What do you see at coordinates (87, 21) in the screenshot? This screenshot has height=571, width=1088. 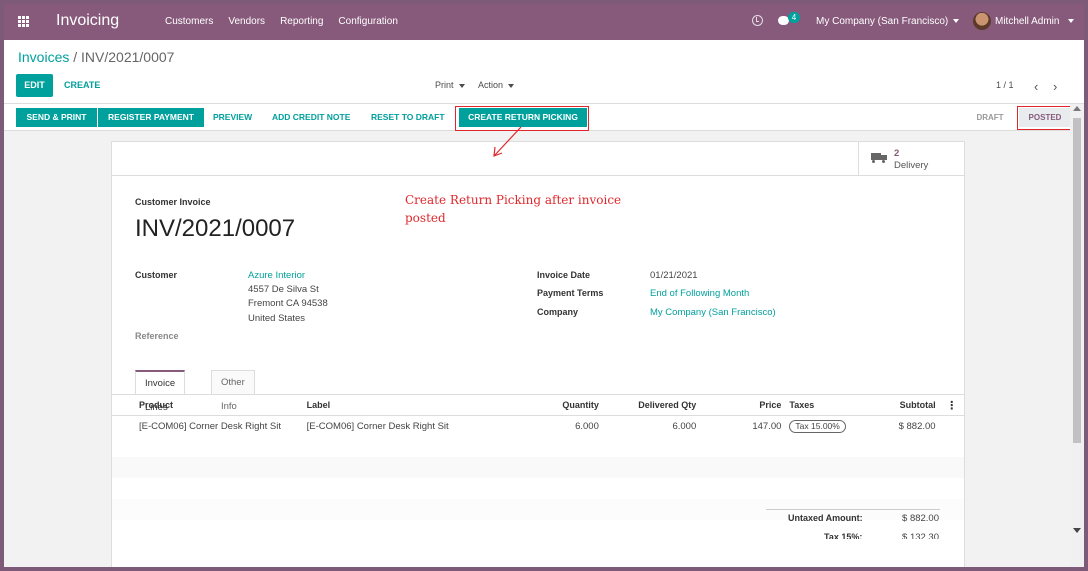 I see `app-title: Invoicing` at bounding box center [87, 21].